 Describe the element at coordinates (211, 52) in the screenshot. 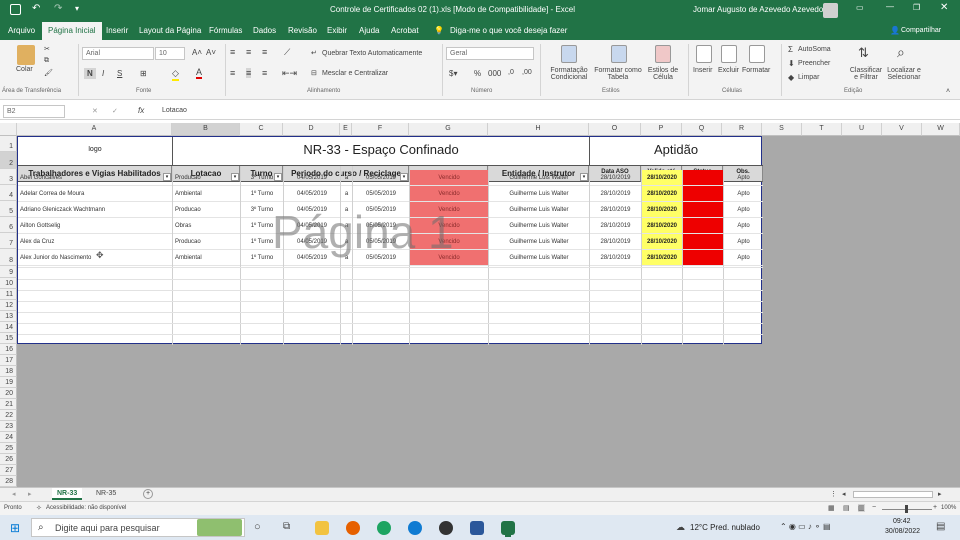

I see `shrink-font-icon: A˅` at that location.